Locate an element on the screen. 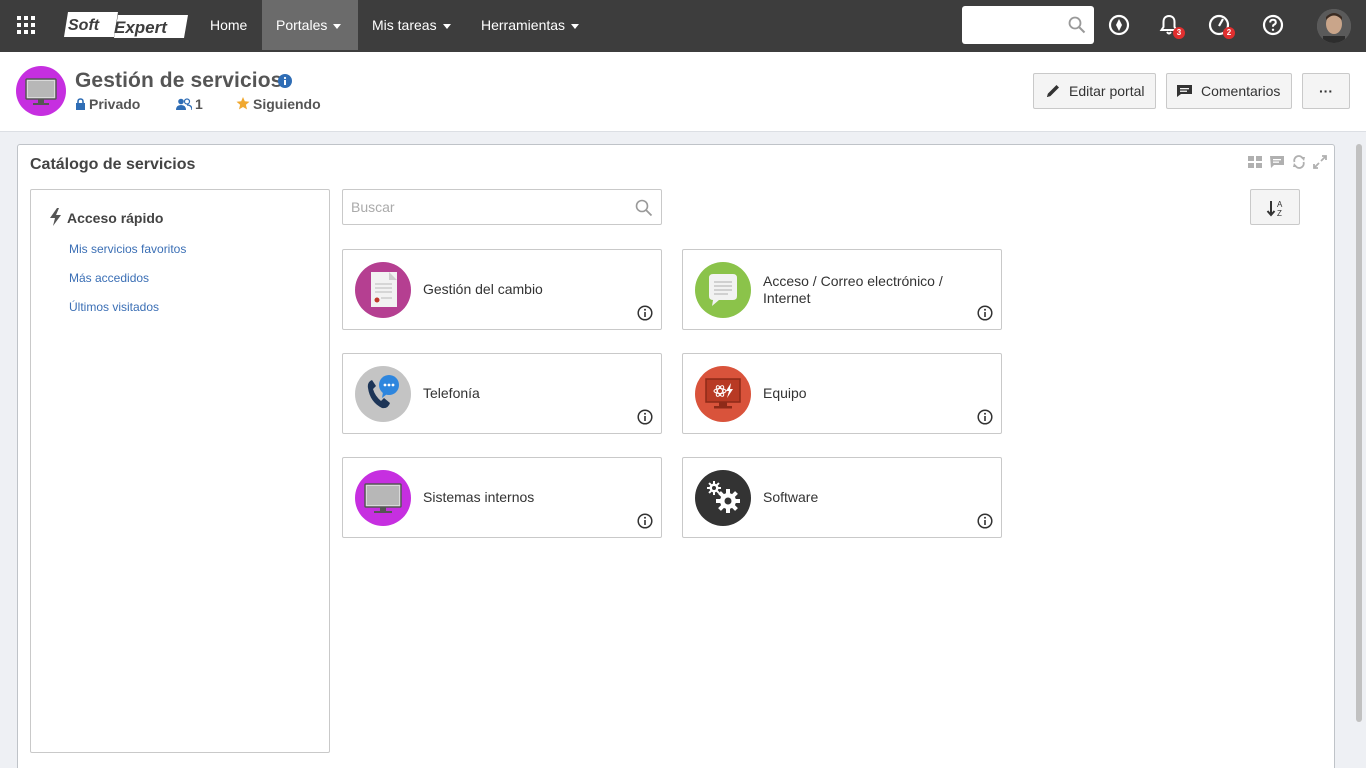  members-count-label: 1 is located at coordinates (199, 104).